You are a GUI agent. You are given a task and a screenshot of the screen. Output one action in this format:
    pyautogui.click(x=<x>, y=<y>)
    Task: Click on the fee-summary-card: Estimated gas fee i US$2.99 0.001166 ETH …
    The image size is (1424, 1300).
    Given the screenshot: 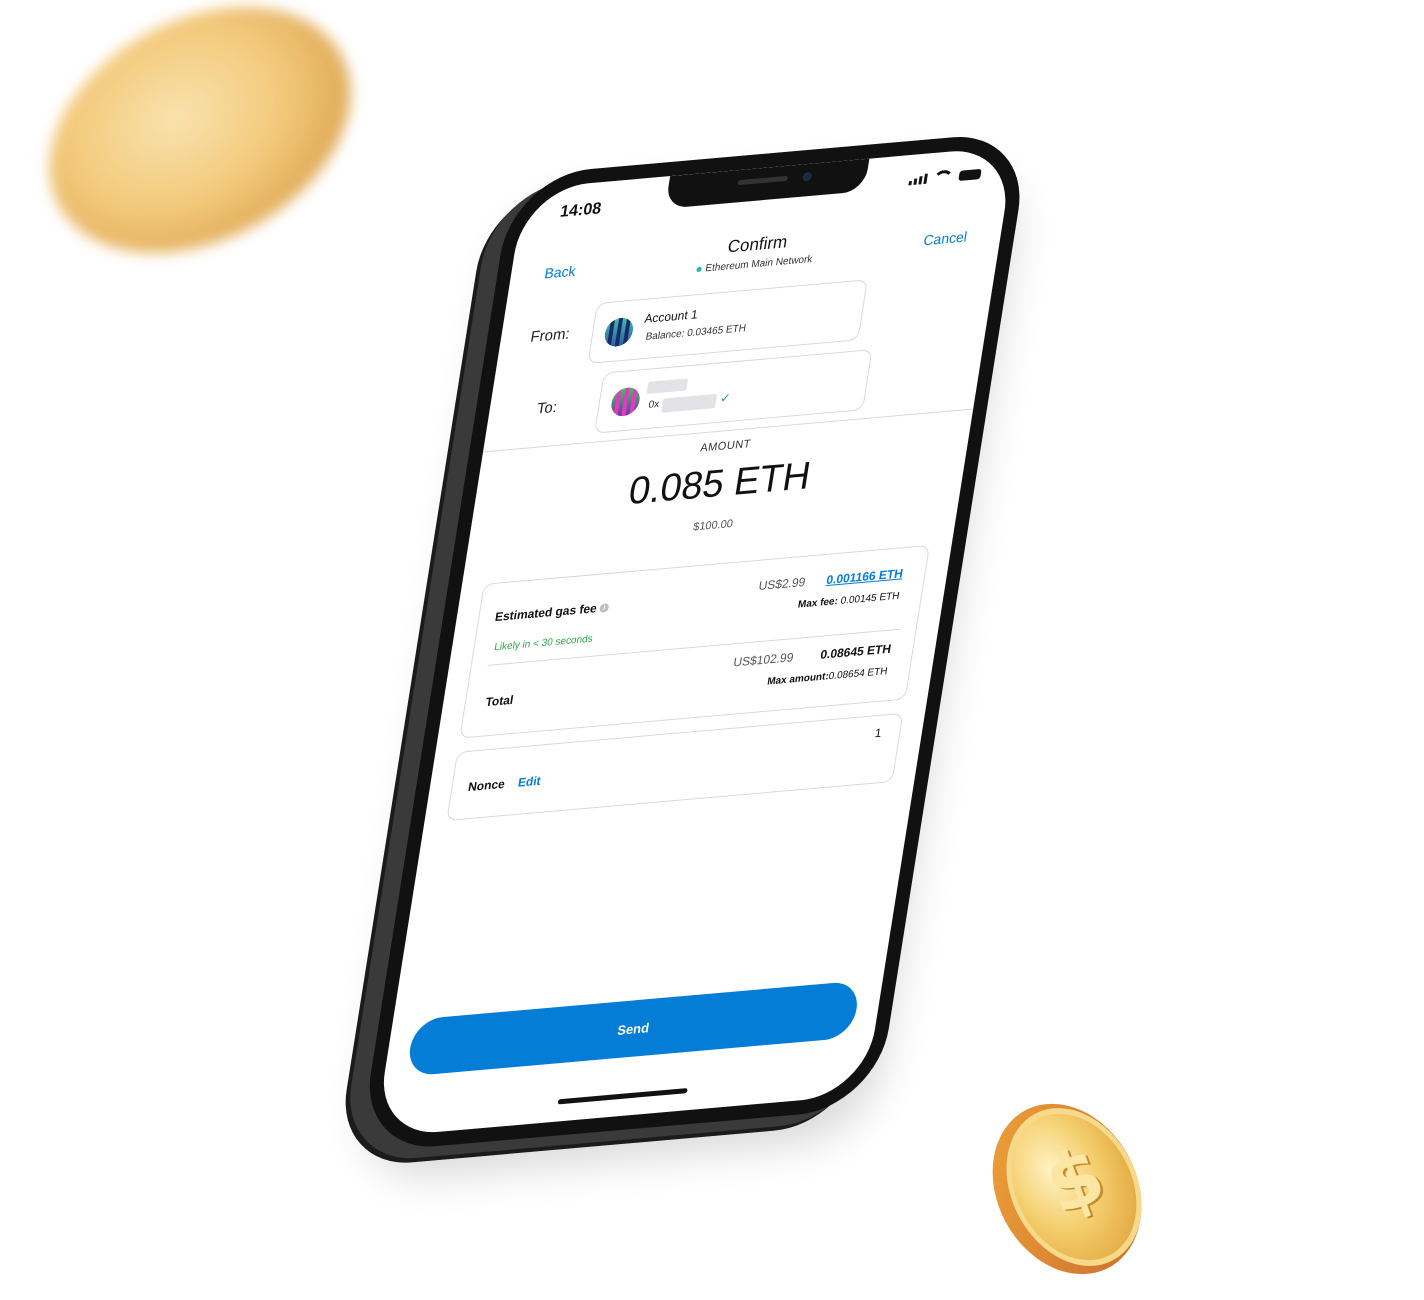 What is the action you would take?
    pyautogui.click(x=695, y=641)
    